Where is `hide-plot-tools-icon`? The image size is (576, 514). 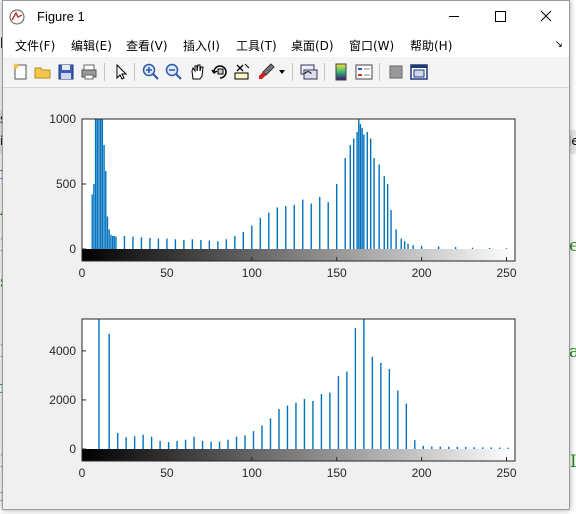 hide-plot-tools-icon is located at coordinates (396, 72).